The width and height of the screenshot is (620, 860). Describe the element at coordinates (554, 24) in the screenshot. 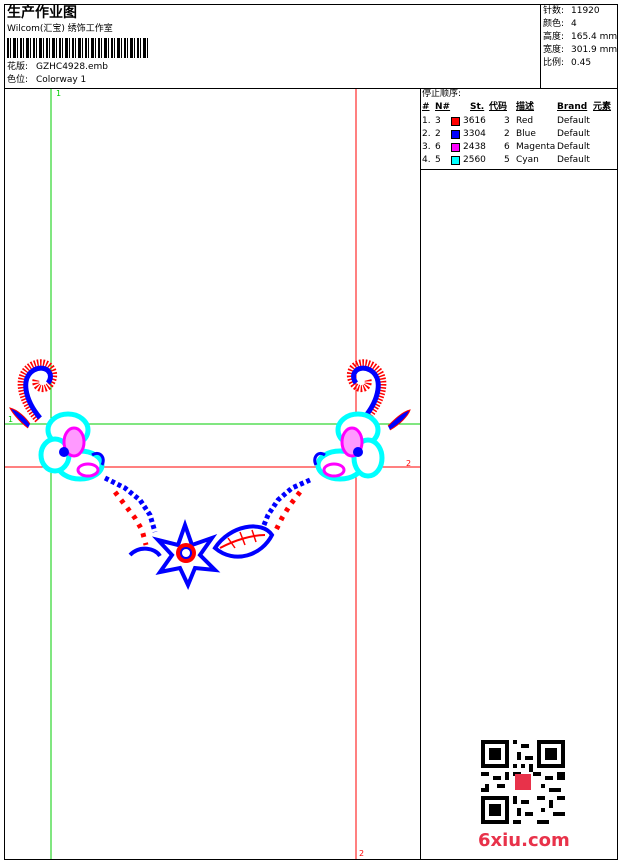

I see `stat-label: 颜色:` at that location.